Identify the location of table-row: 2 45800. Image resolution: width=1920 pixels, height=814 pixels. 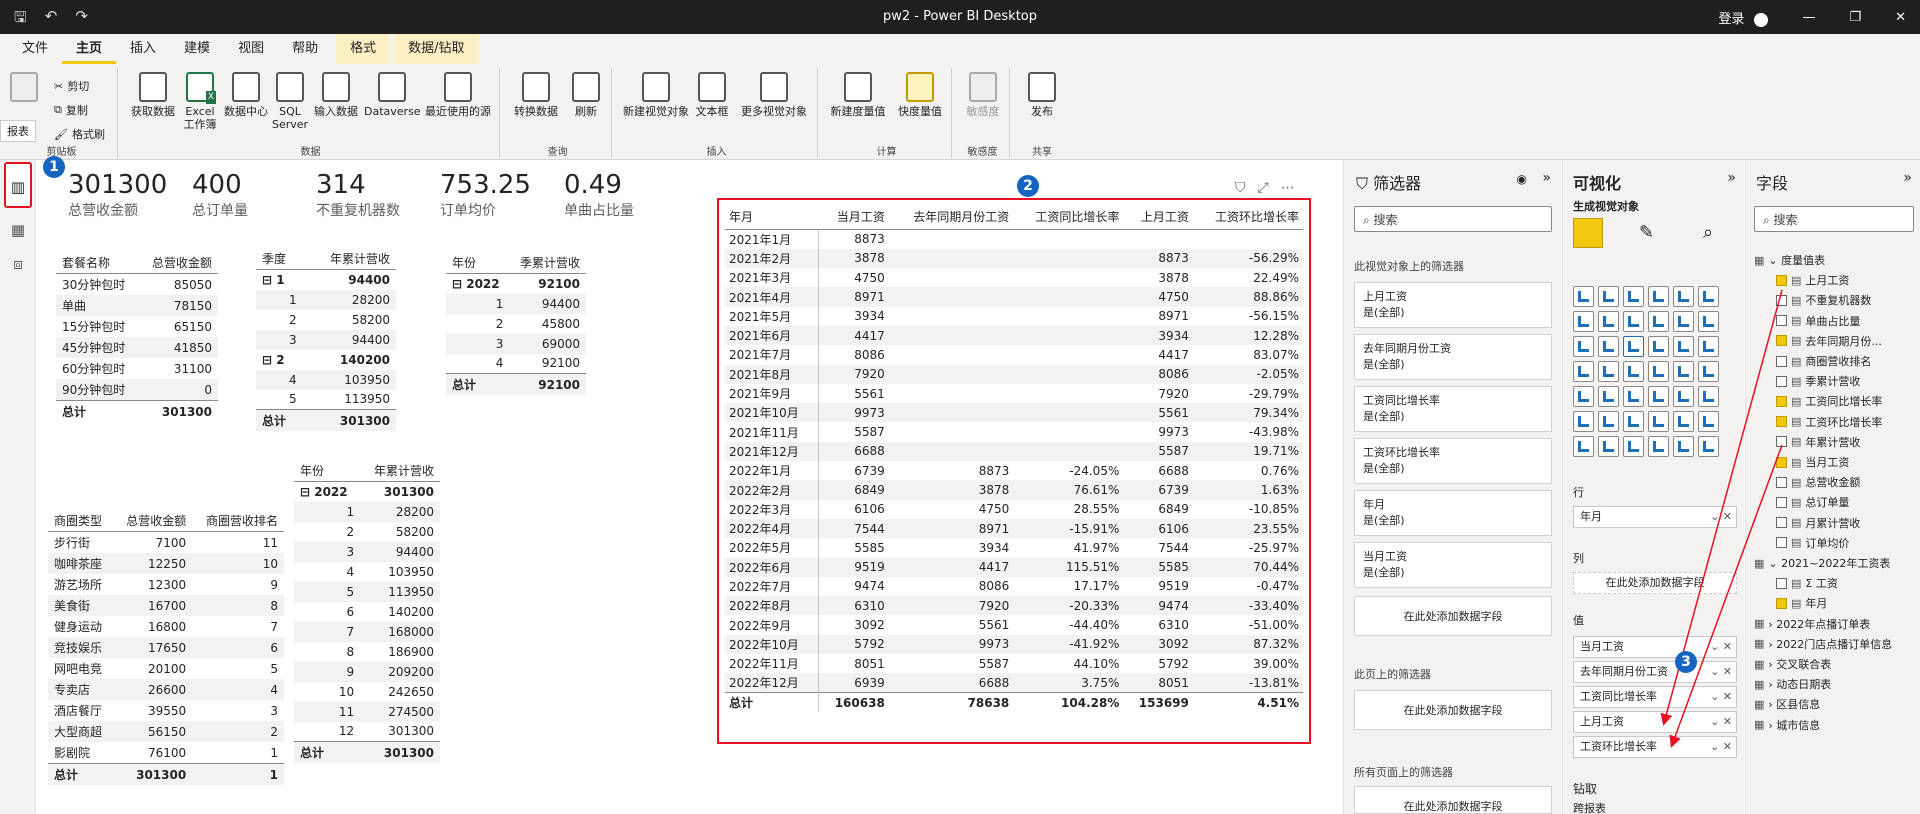
(516, 324).